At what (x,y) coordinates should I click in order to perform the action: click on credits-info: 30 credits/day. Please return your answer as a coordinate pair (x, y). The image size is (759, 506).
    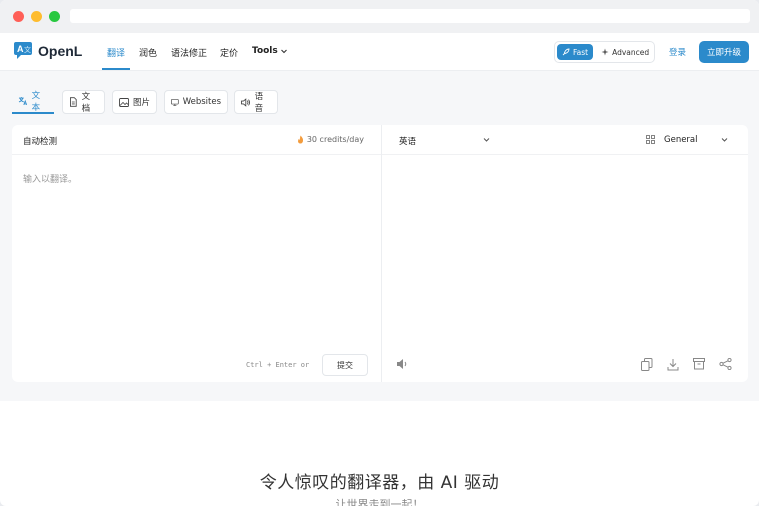
    Looking at the image, I should click on (330, 139).